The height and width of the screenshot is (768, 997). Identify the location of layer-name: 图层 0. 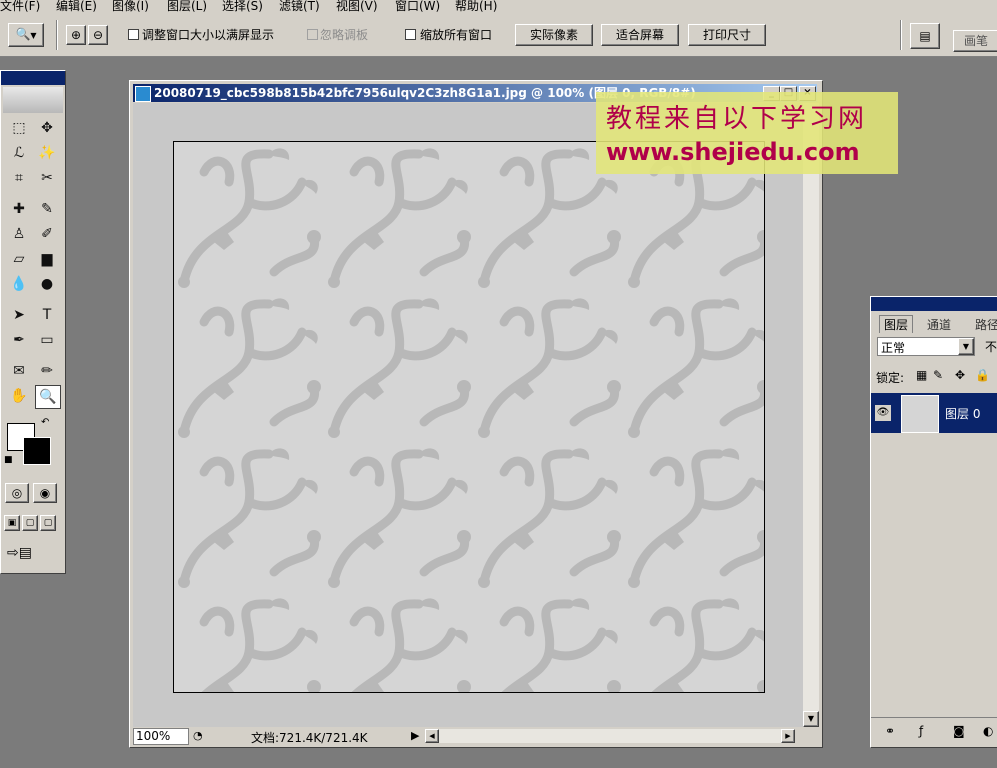
(963, 414).